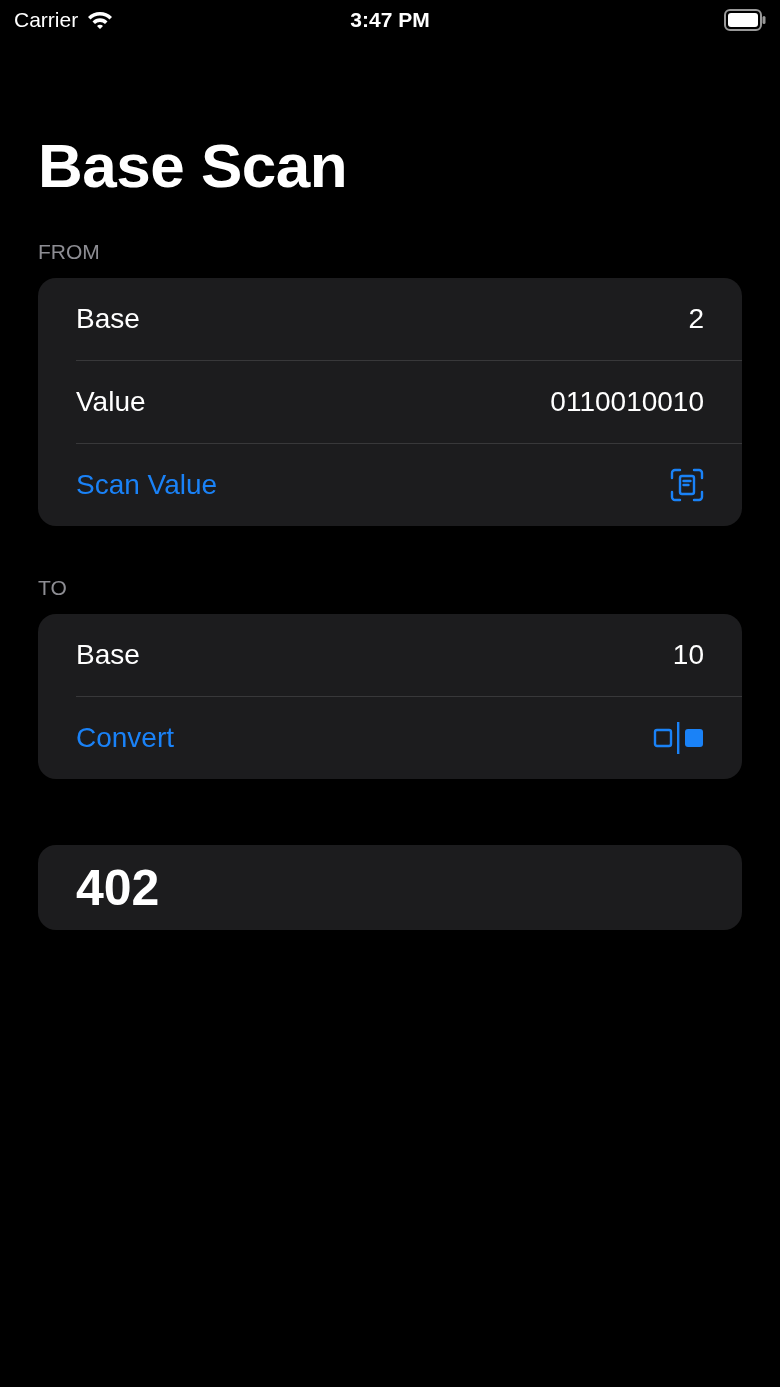  Describe the element at coordinates (745, 20) in the screenshot. I see `battery-icon` at that location.